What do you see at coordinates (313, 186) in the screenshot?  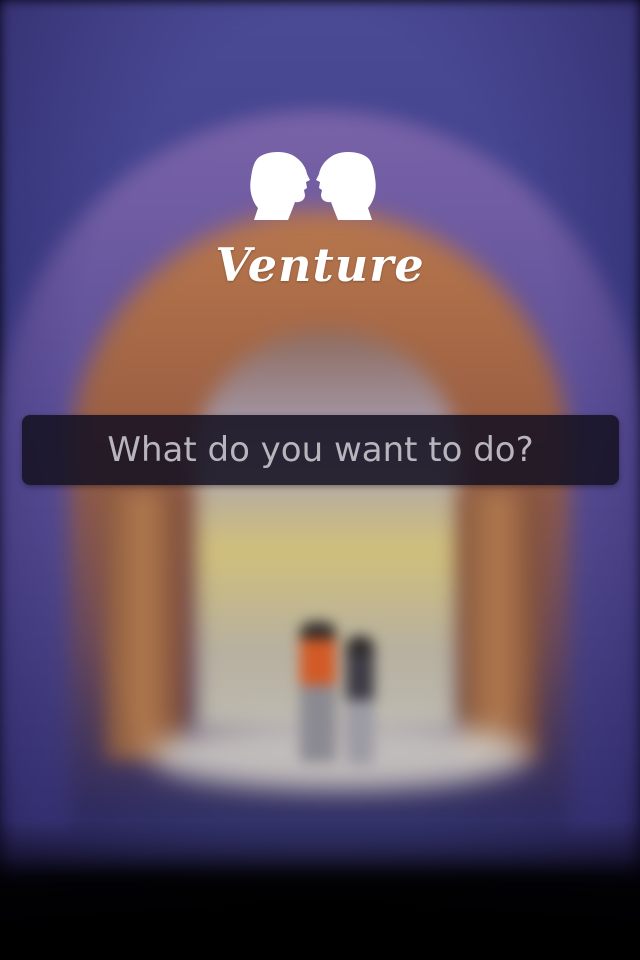 I see `two-faces-silhouette-icon` at bounding box center [313, 186].